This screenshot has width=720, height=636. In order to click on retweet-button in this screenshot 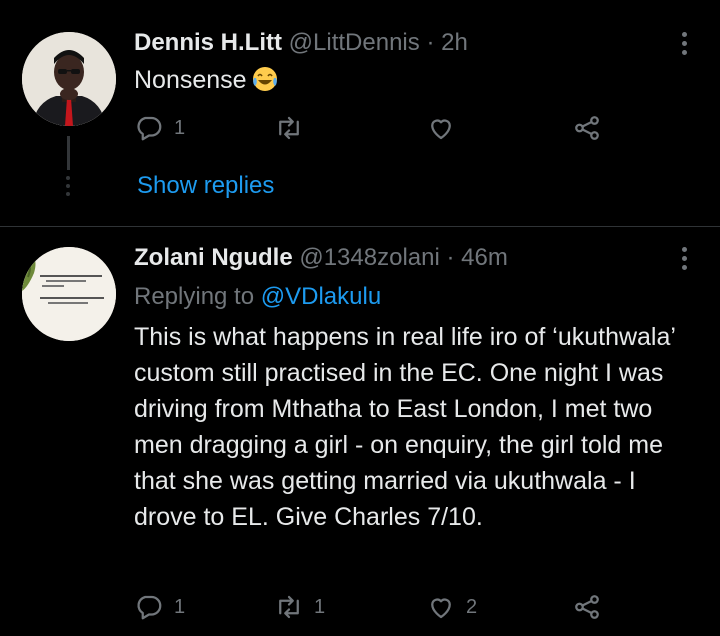, I will do `click(294, 128)`.